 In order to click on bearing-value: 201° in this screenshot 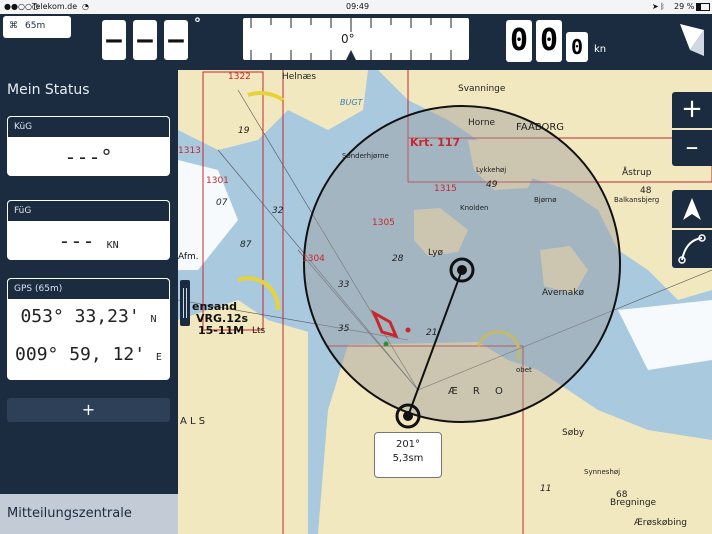, I will do `click(408, 444)`.